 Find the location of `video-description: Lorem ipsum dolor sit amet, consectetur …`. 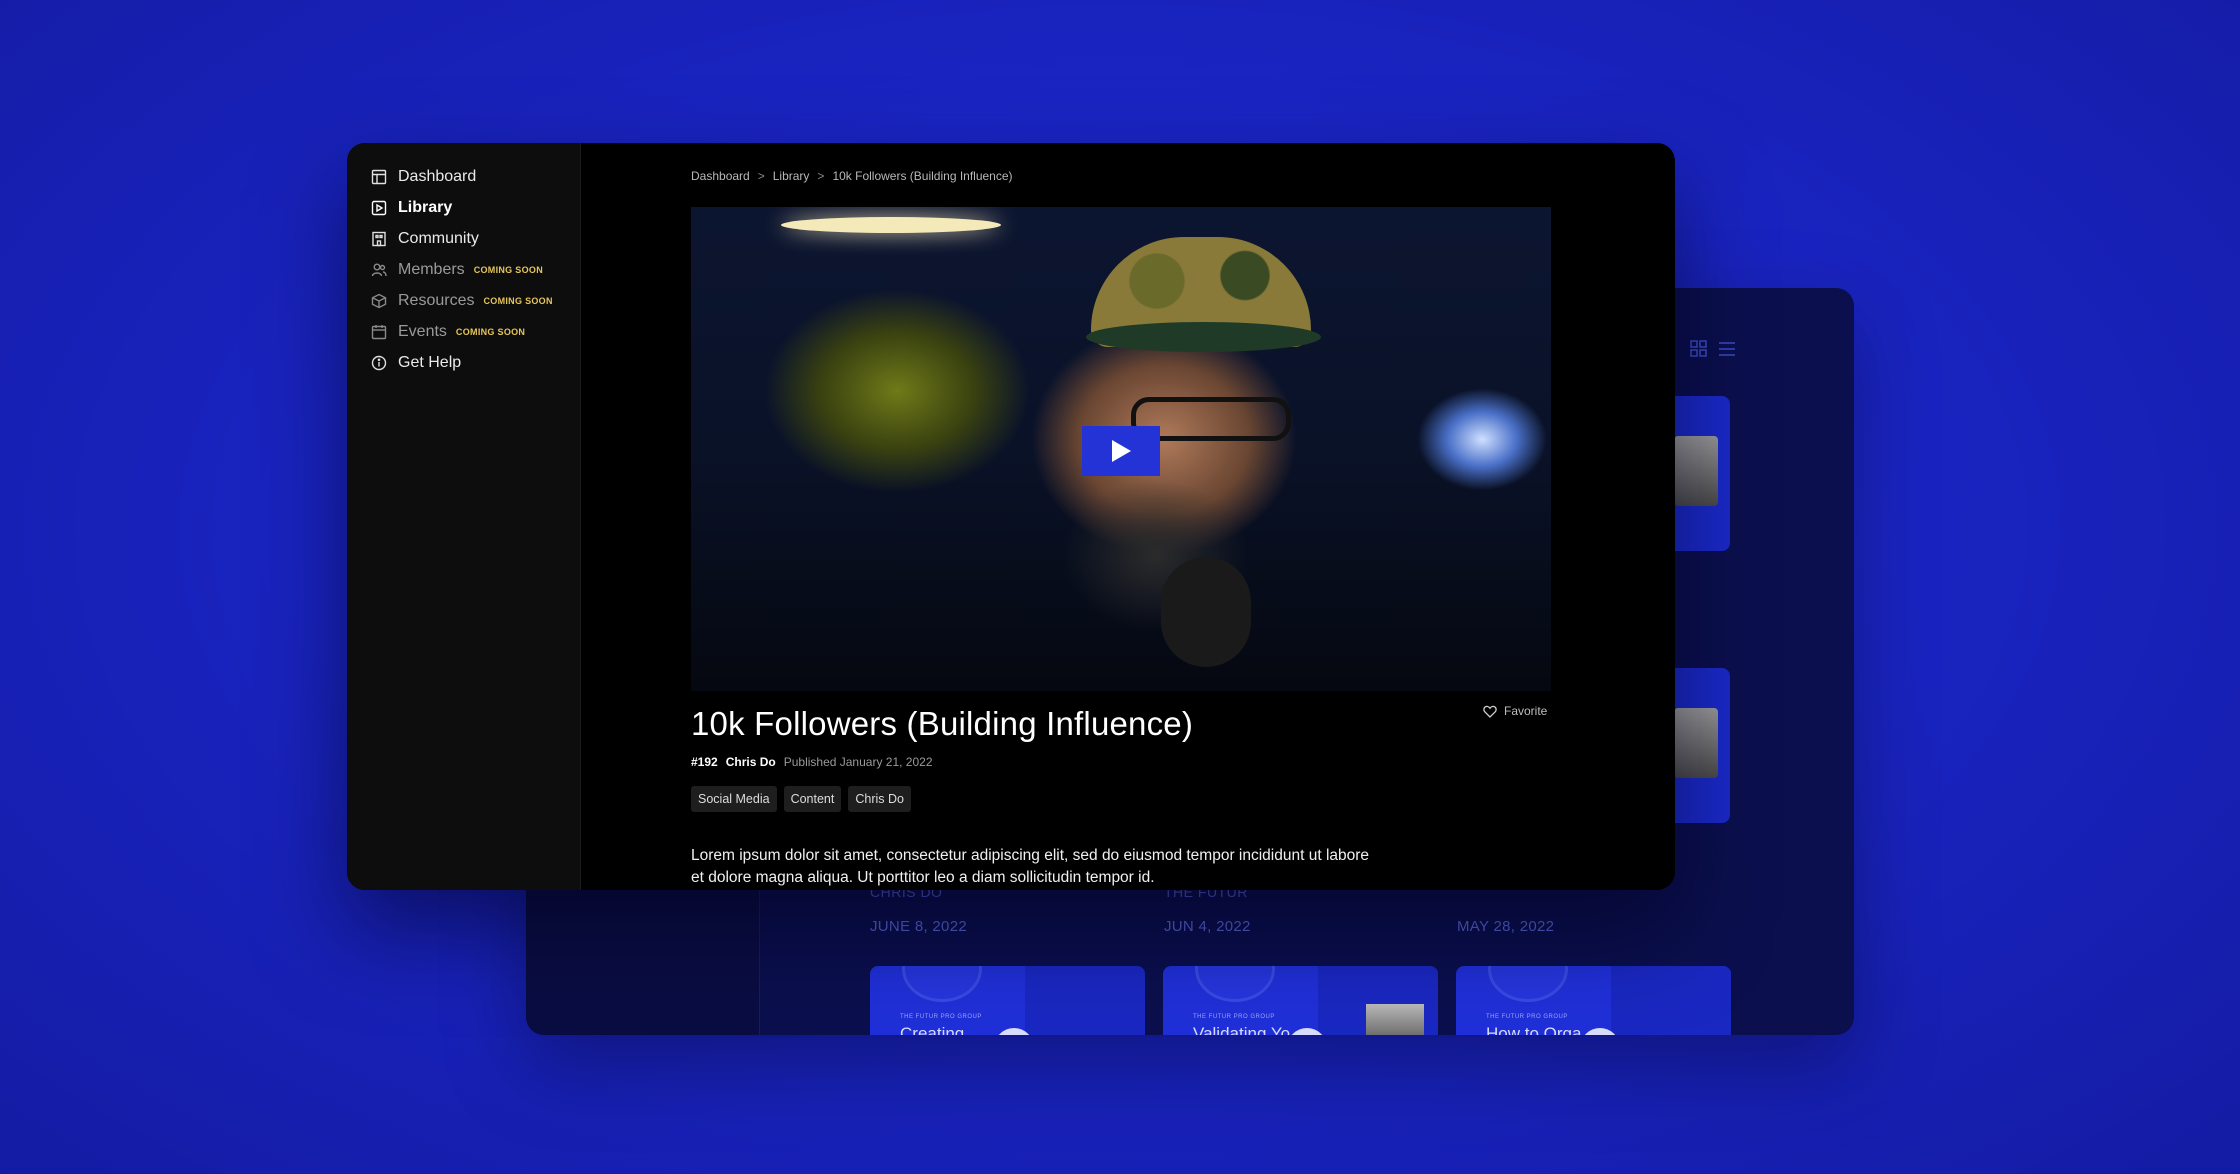

video-description: Lorem ipsum dolor sit amet, consectetur … is located at coordinates (1030, 866).